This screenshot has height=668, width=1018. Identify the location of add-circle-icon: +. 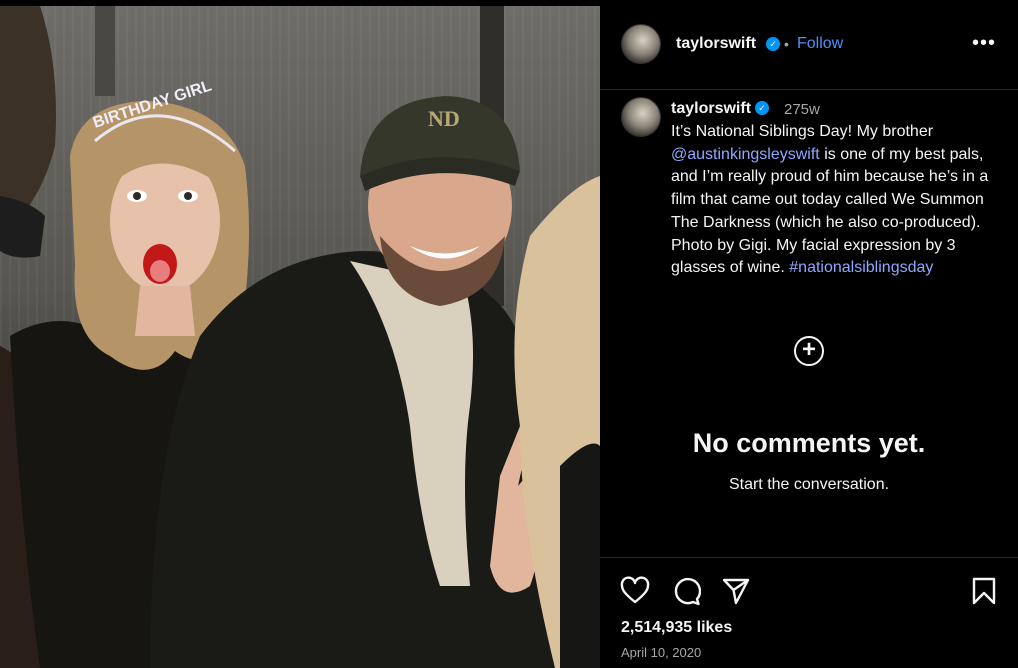
(809, 351).